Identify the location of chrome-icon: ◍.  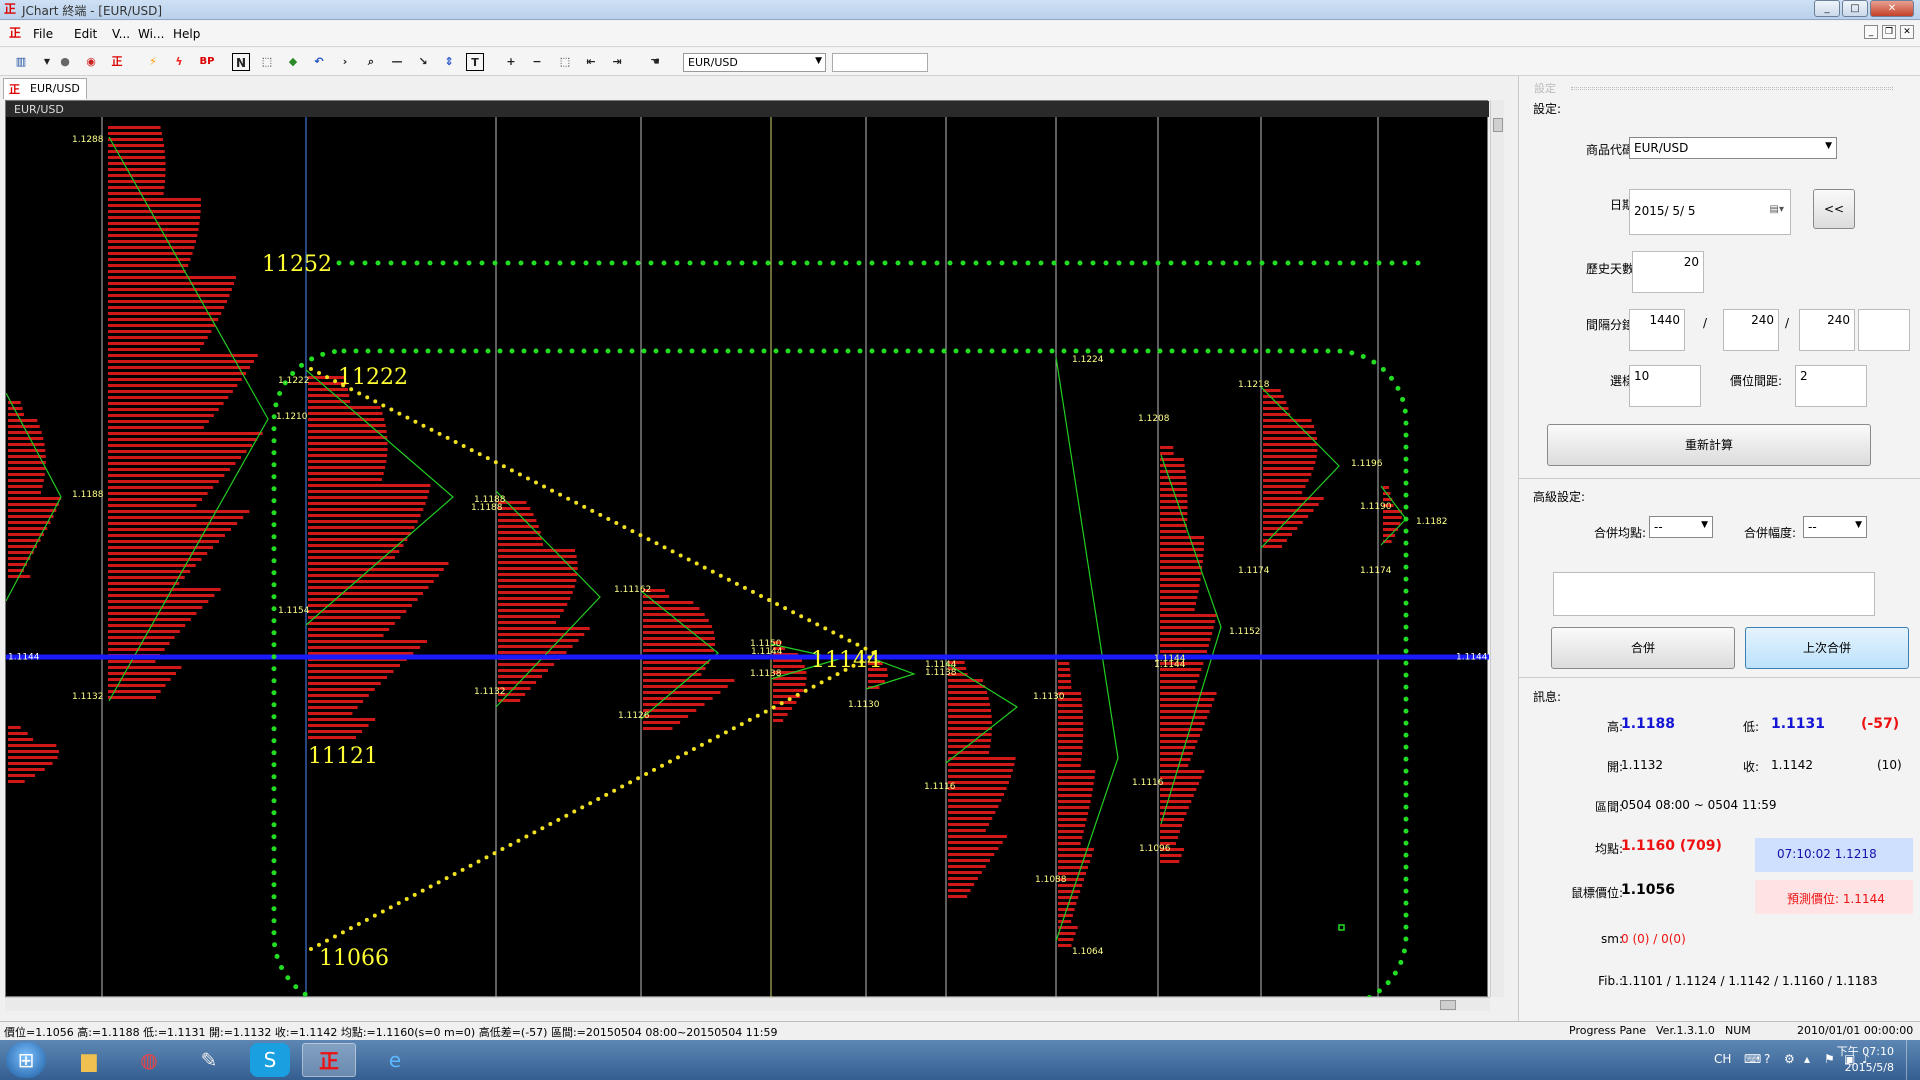
(149, 1060).